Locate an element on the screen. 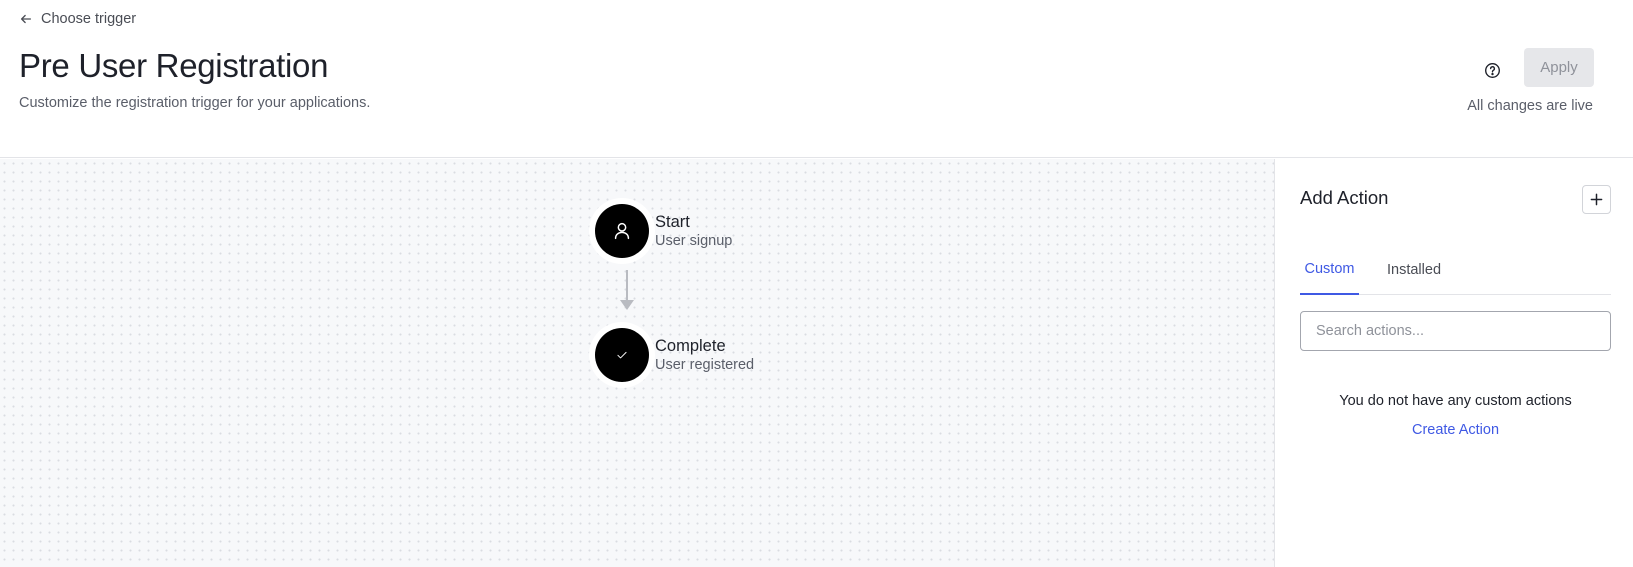 The image size is (1633, 567). plus-icon is located at coordinates (1596, 199).